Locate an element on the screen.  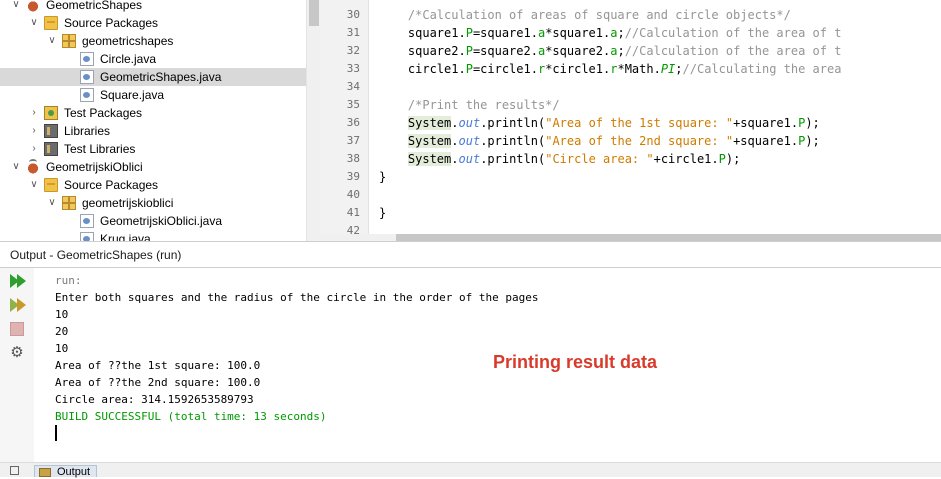
tree-item-label: geometrijskioblici is located at coordinates (128, 203).